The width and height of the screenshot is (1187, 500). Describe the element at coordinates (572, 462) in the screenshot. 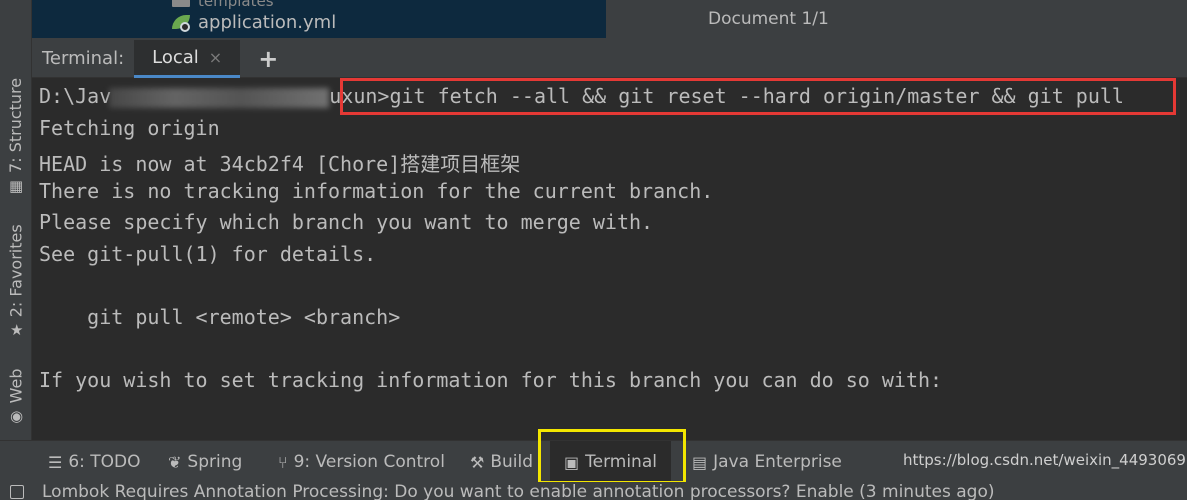

I see `terminal-icon: ▣` at that location.